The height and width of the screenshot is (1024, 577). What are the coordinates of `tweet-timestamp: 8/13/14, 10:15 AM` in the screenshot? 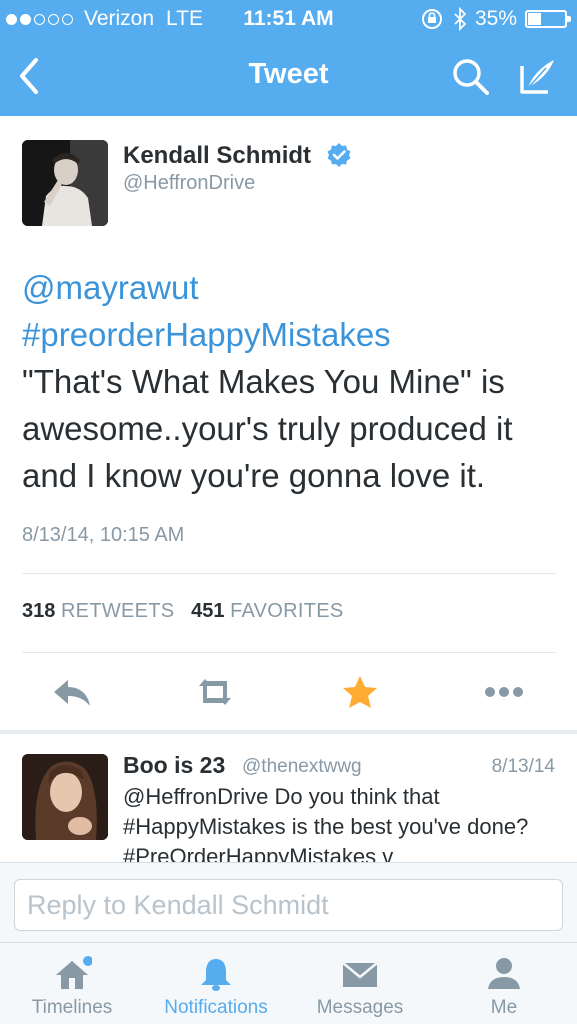 It's located at (103, 535).